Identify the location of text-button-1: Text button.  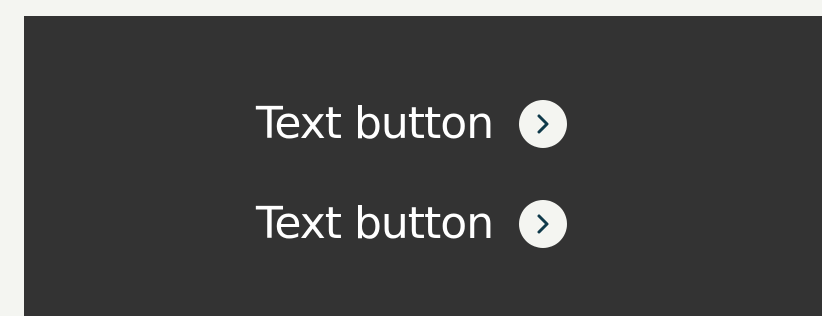
(412, 123).